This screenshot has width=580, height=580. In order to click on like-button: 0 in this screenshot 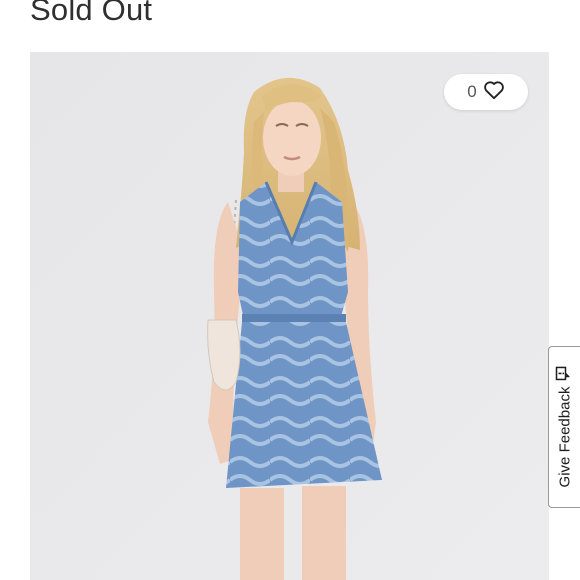, I will do `click(486, 92)`.